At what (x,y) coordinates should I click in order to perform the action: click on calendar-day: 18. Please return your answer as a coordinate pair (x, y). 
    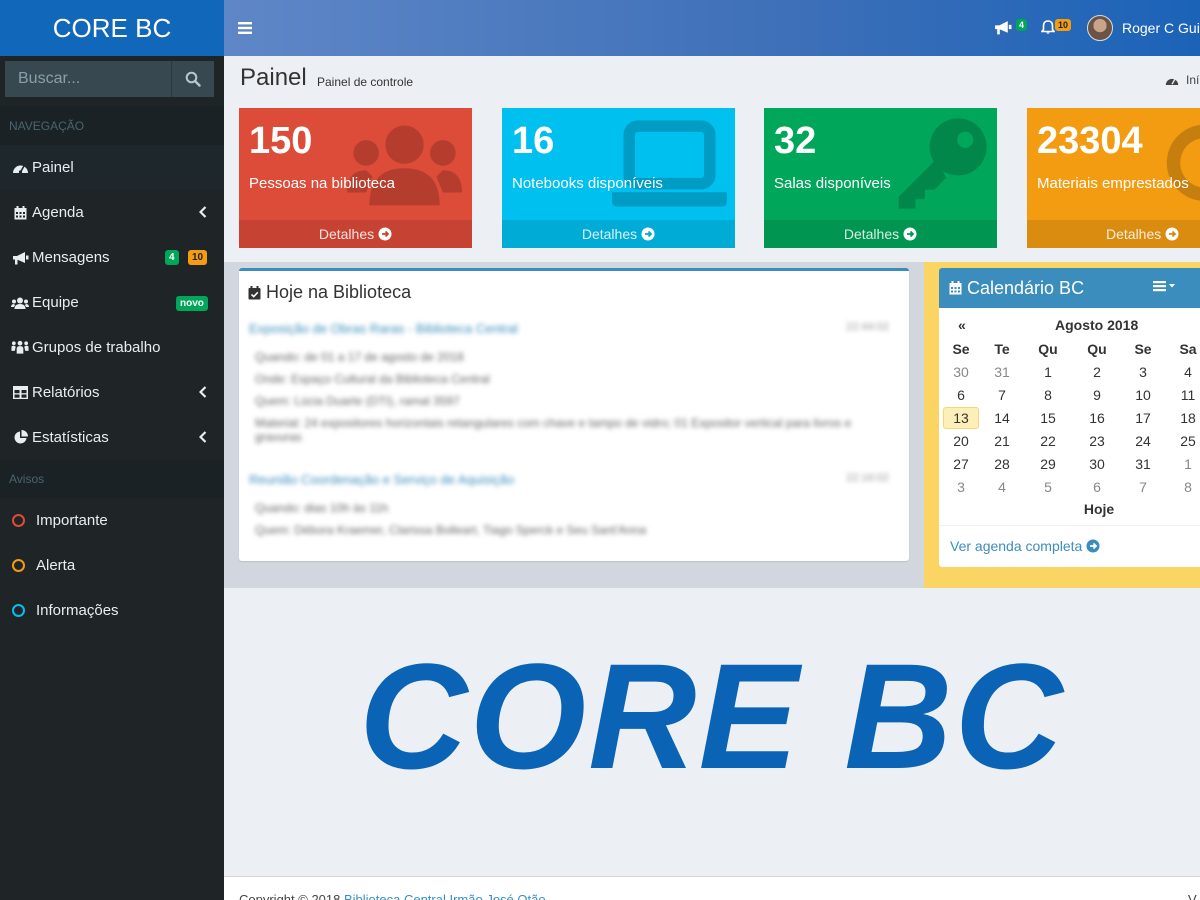
    Looking at the image, I should click on (1185, 418).